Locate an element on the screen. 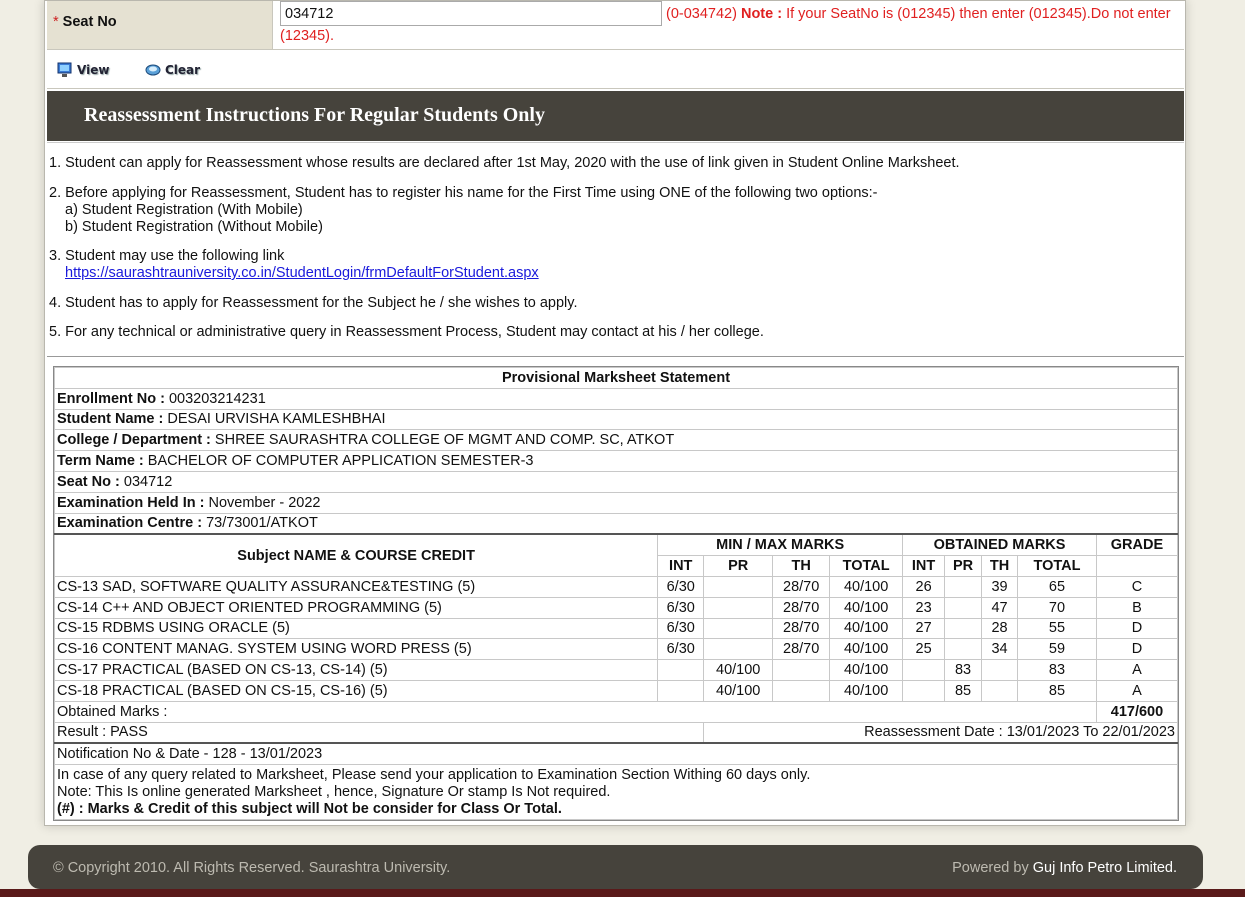  subject-header: Subject NAME & COURSE CREDIT is located at coordinates (356, 555).